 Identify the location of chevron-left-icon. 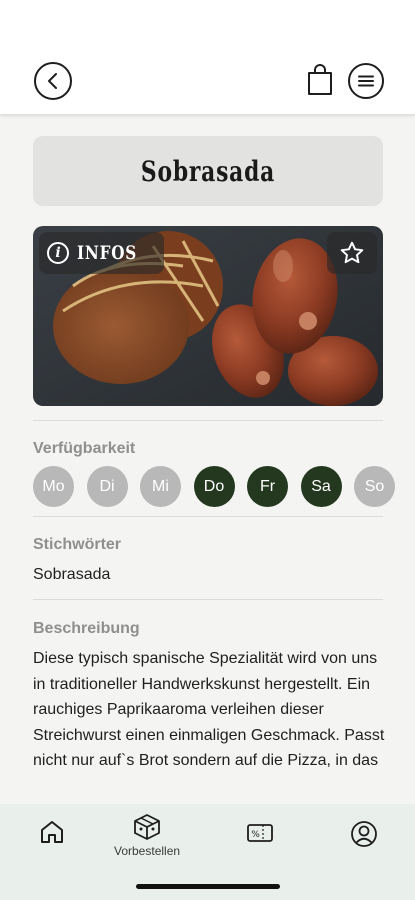
(52, 81).